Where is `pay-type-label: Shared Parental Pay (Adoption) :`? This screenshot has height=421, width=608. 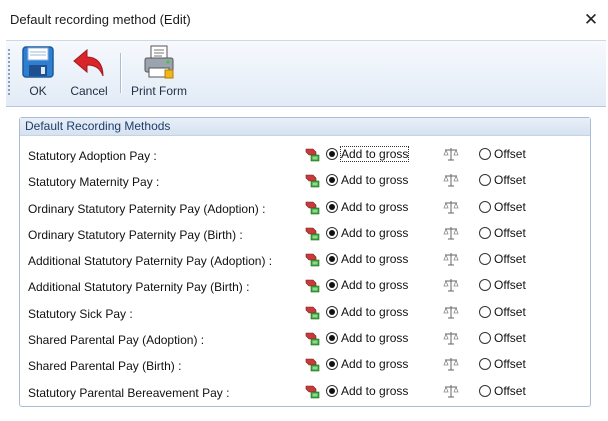
pay-type-label: Shared Parental Pay (Adoption) : is located at coordinates (116, 340).